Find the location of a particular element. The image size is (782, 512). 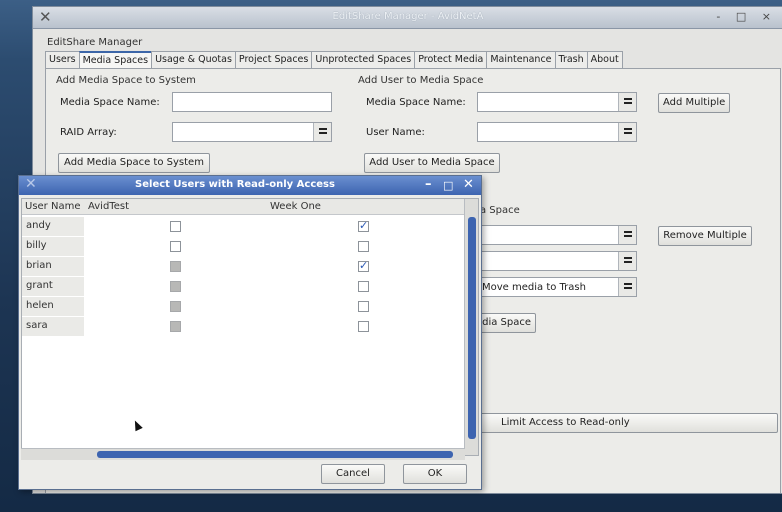

vertical-scrollbar is located at coordinates (471, 327).